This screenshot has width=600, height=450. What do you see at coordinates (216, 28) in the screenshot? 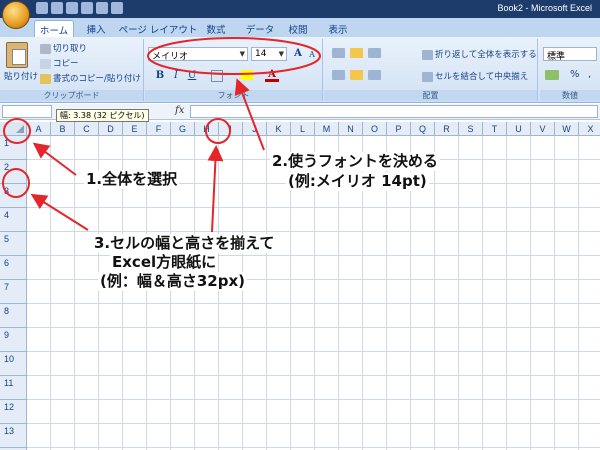
I see `tab-formulas: 数式` at bounding box center [216, 28].